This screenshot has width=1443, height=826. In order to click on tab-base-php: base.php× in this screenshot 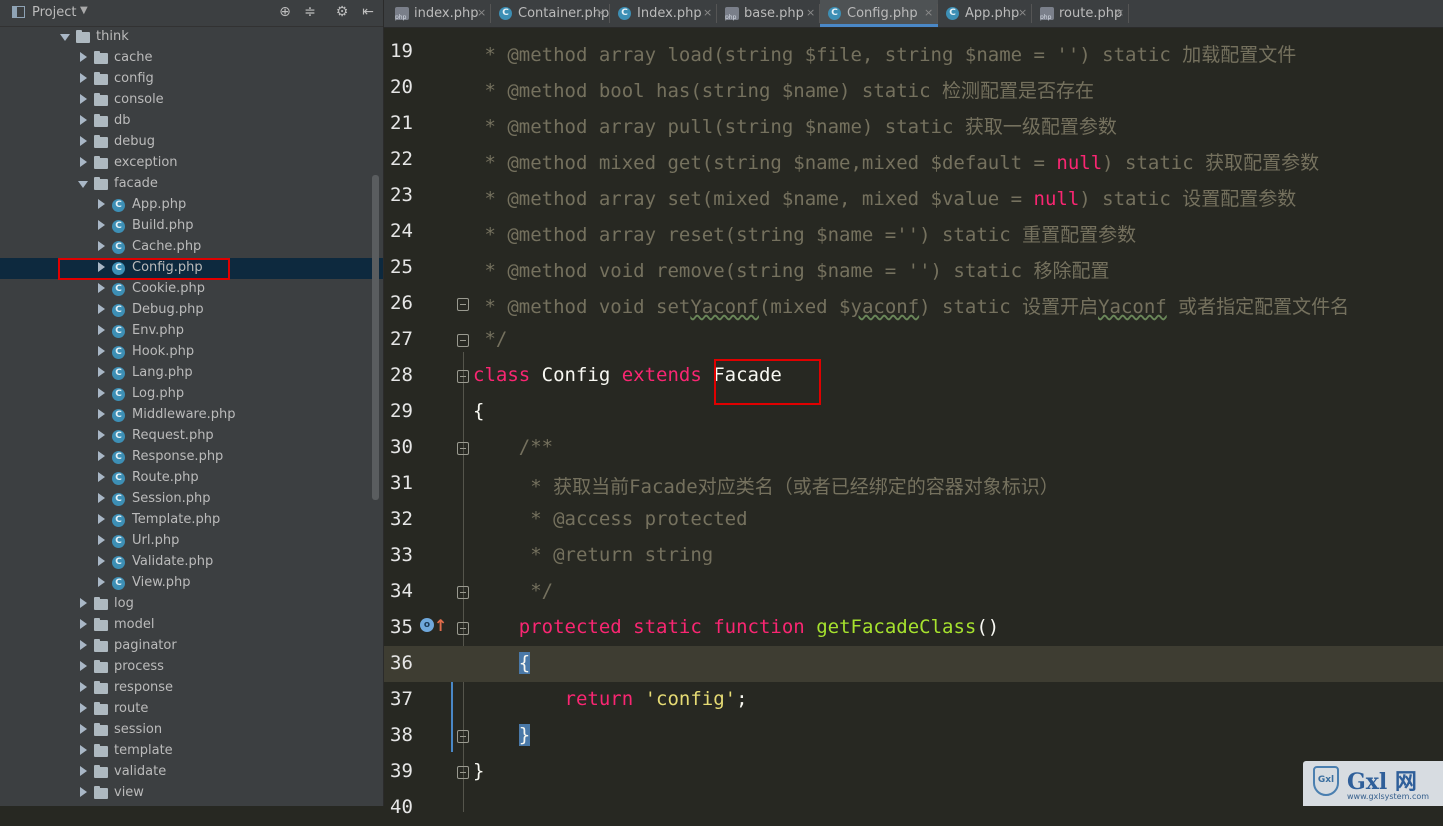, I will do `click(768, 13)`.